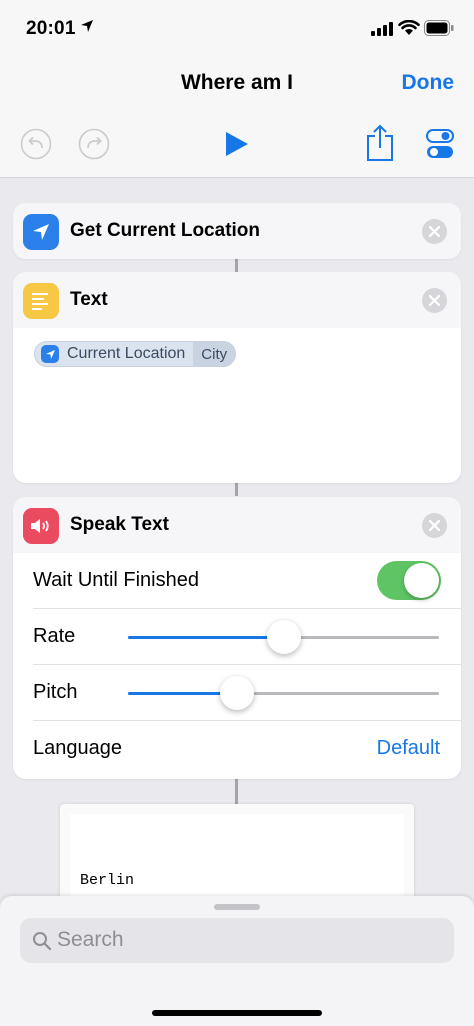 This screenshot has width=474, height=1026. I want to click on speaker-icon, so click(41, 526).